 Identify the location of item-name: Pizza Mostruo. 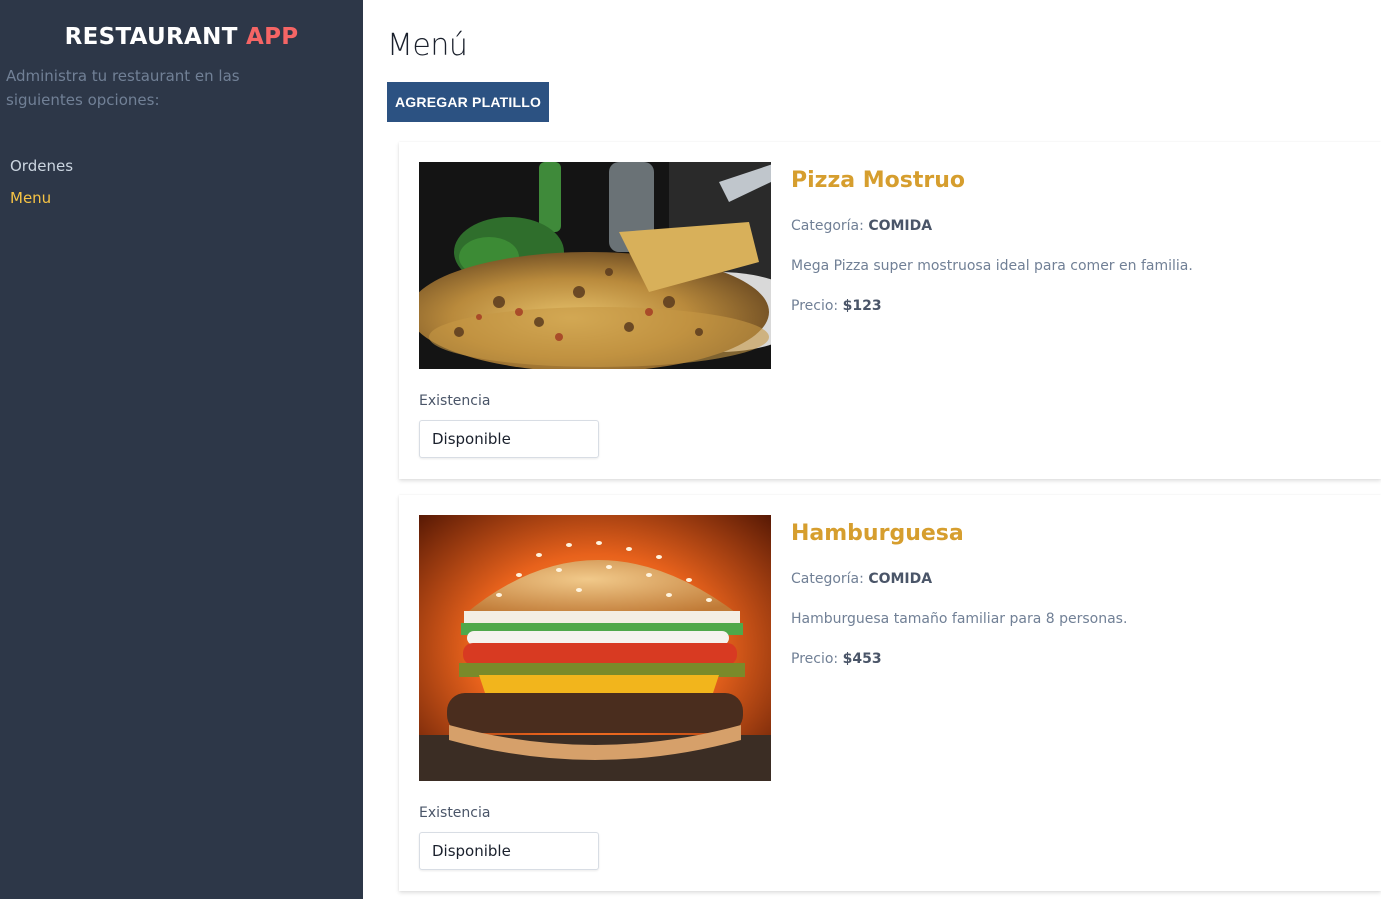
(878, 180).